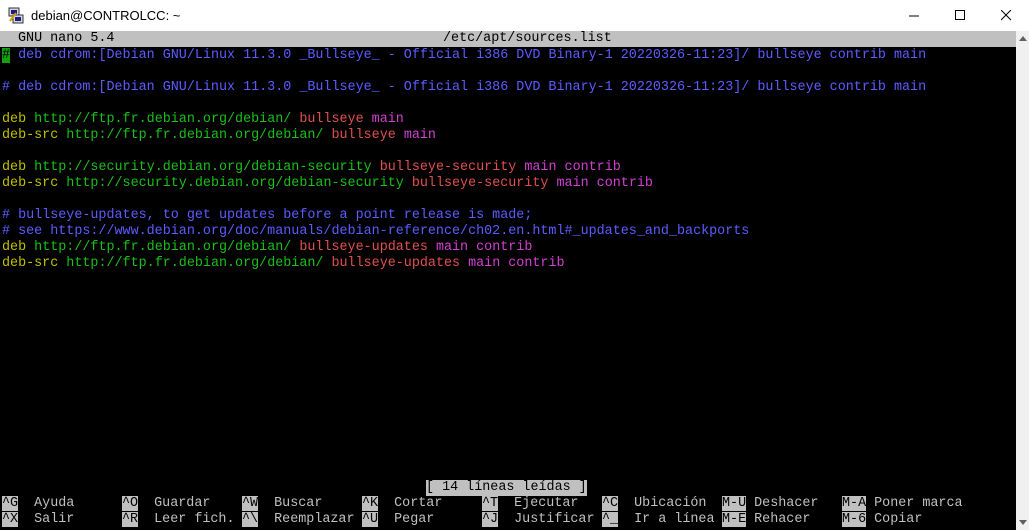  Describe the element at coordinates (734, 519) in the screenshot. I see `shortcut-key: M-E` at that location.